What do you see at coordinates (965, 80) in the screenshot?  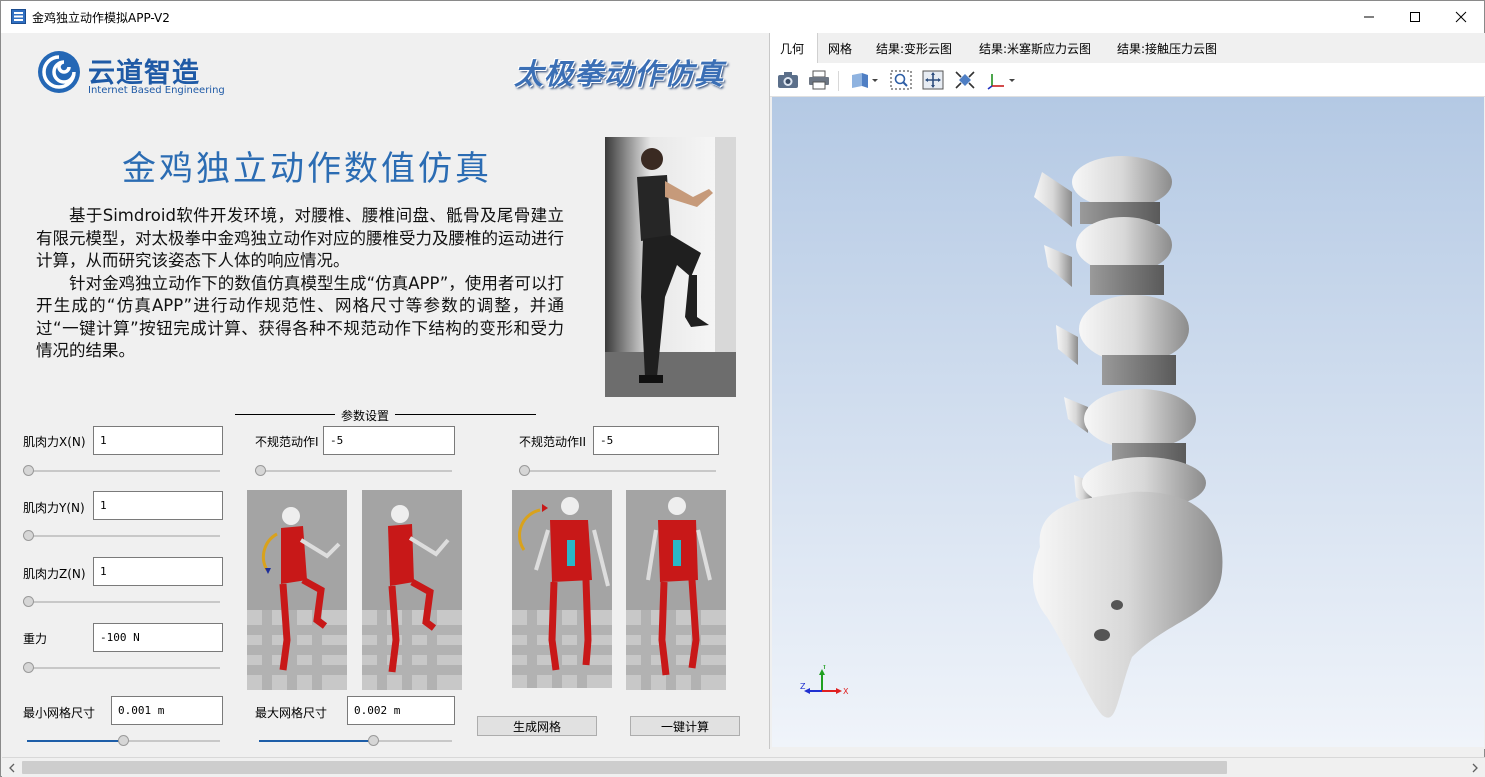 I see `fit-icon` at bounding box center [965, 80].